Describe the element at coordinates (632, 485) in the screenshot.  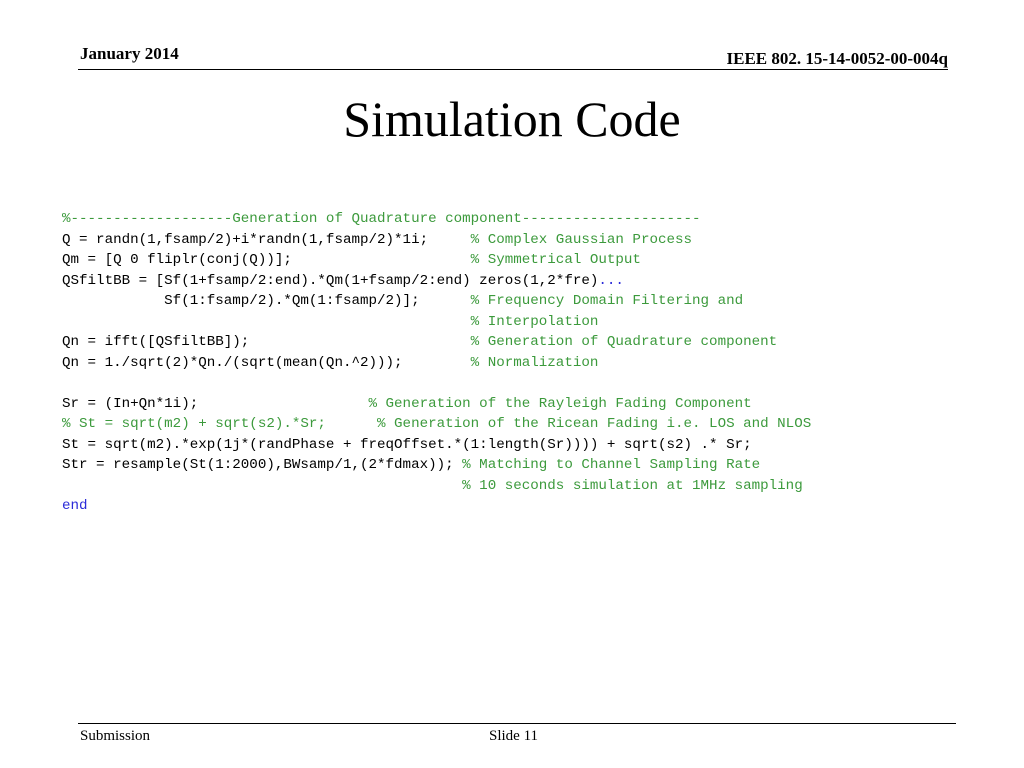
I see `code-comment: % 10 seconds simulation at 1MHz sampling` at that location.